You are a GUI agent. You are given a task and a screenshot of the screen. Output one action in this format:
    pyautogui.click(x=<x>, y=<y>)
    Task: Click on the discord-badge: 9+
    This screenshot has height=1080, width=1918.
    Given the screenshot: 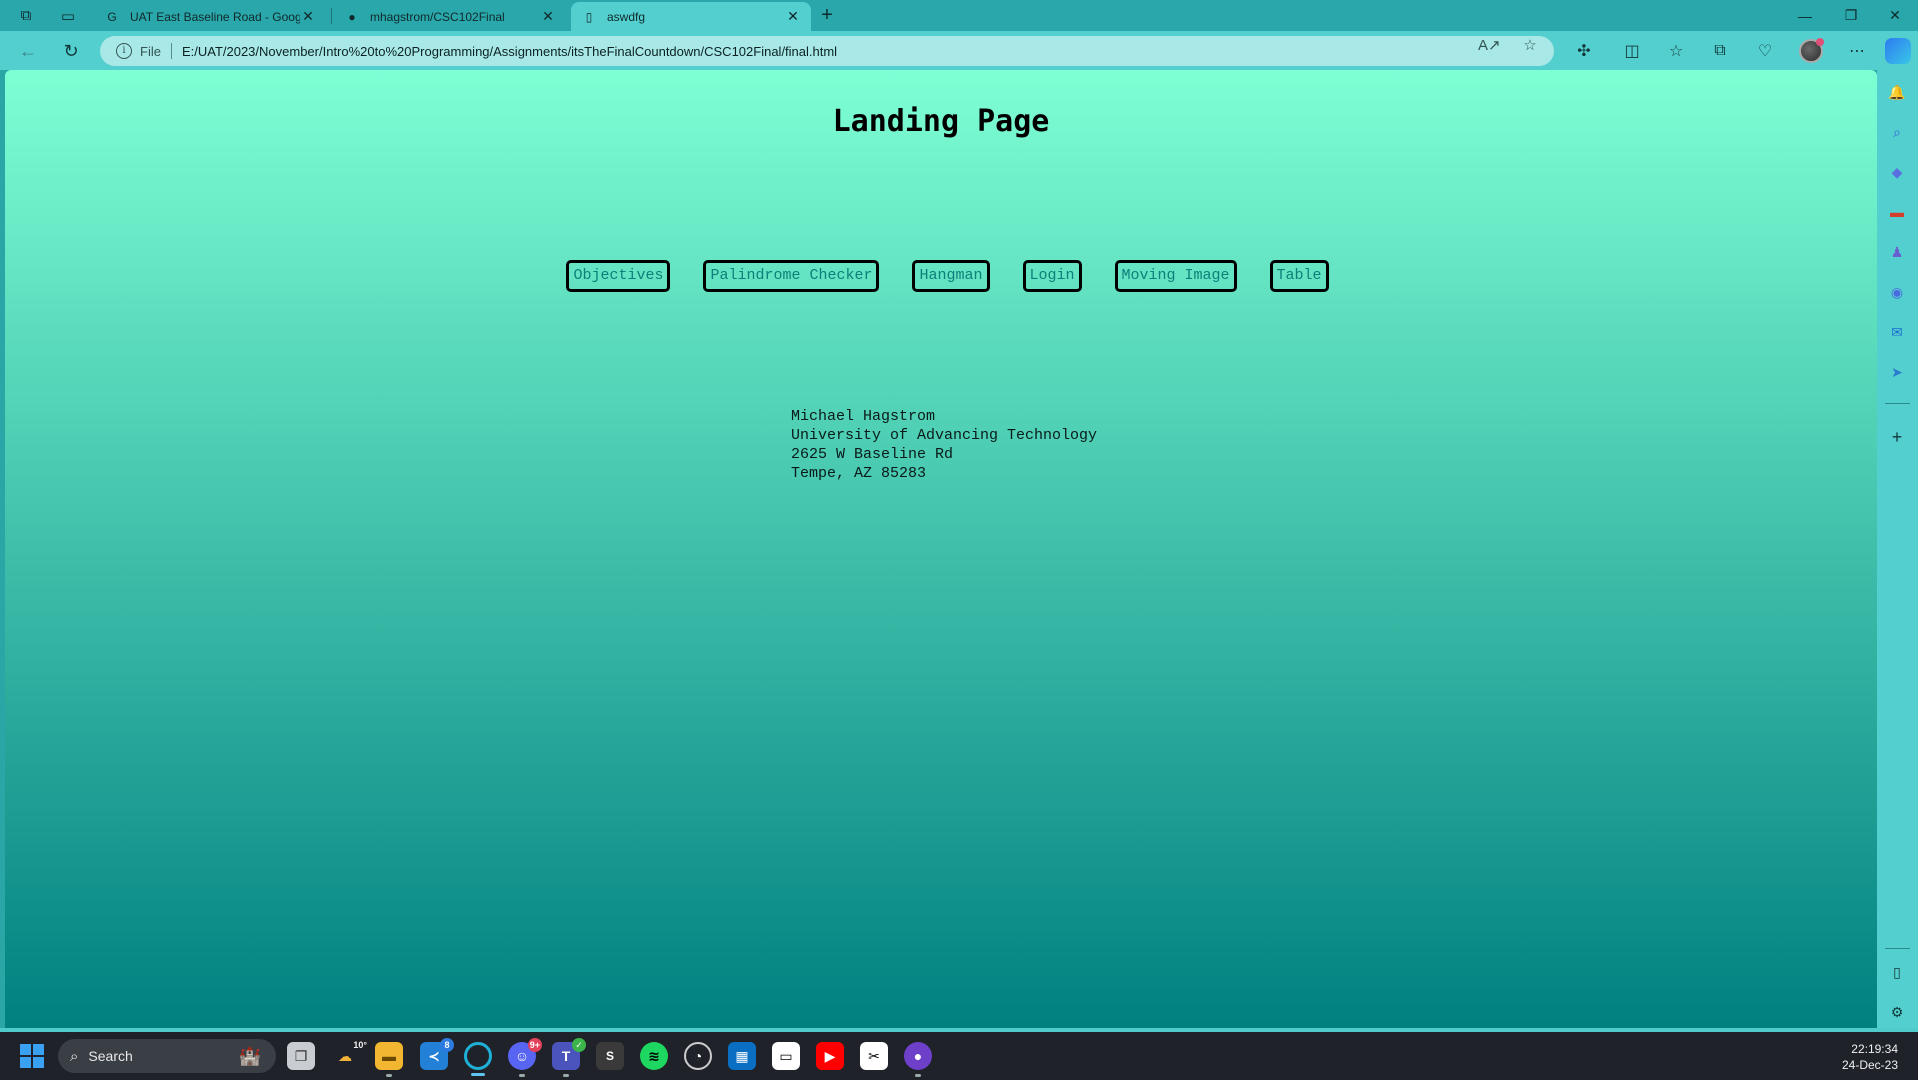 What is the action you would take?
    pyautogui.click(x=534, y=1045)
    